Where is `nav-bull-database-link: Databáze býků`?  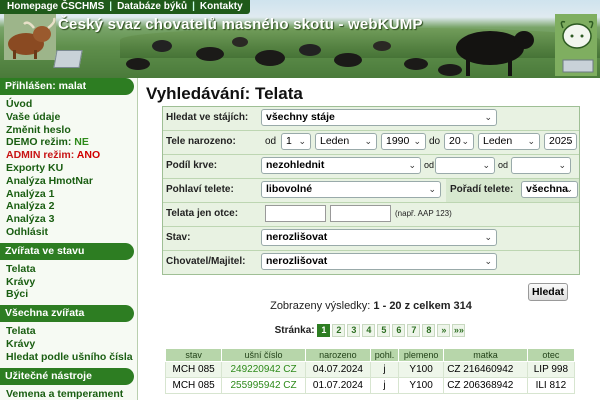 nav-bull-database-link: Databáze býků is located at coordinates (152, 7).